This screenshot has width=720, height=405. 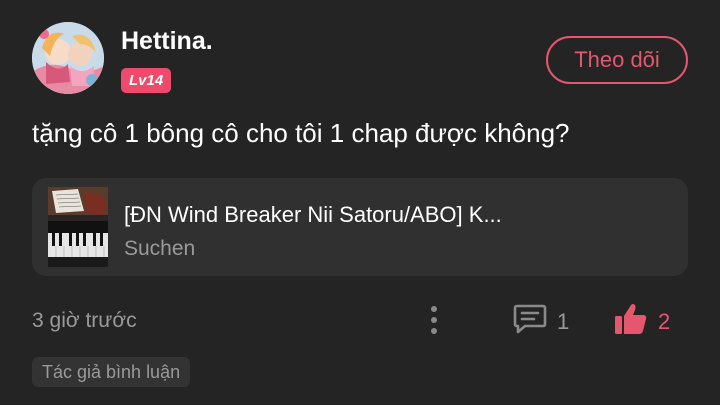 I want to click on author-tag: Tác giả bình luận, so click(x=111, y=372).